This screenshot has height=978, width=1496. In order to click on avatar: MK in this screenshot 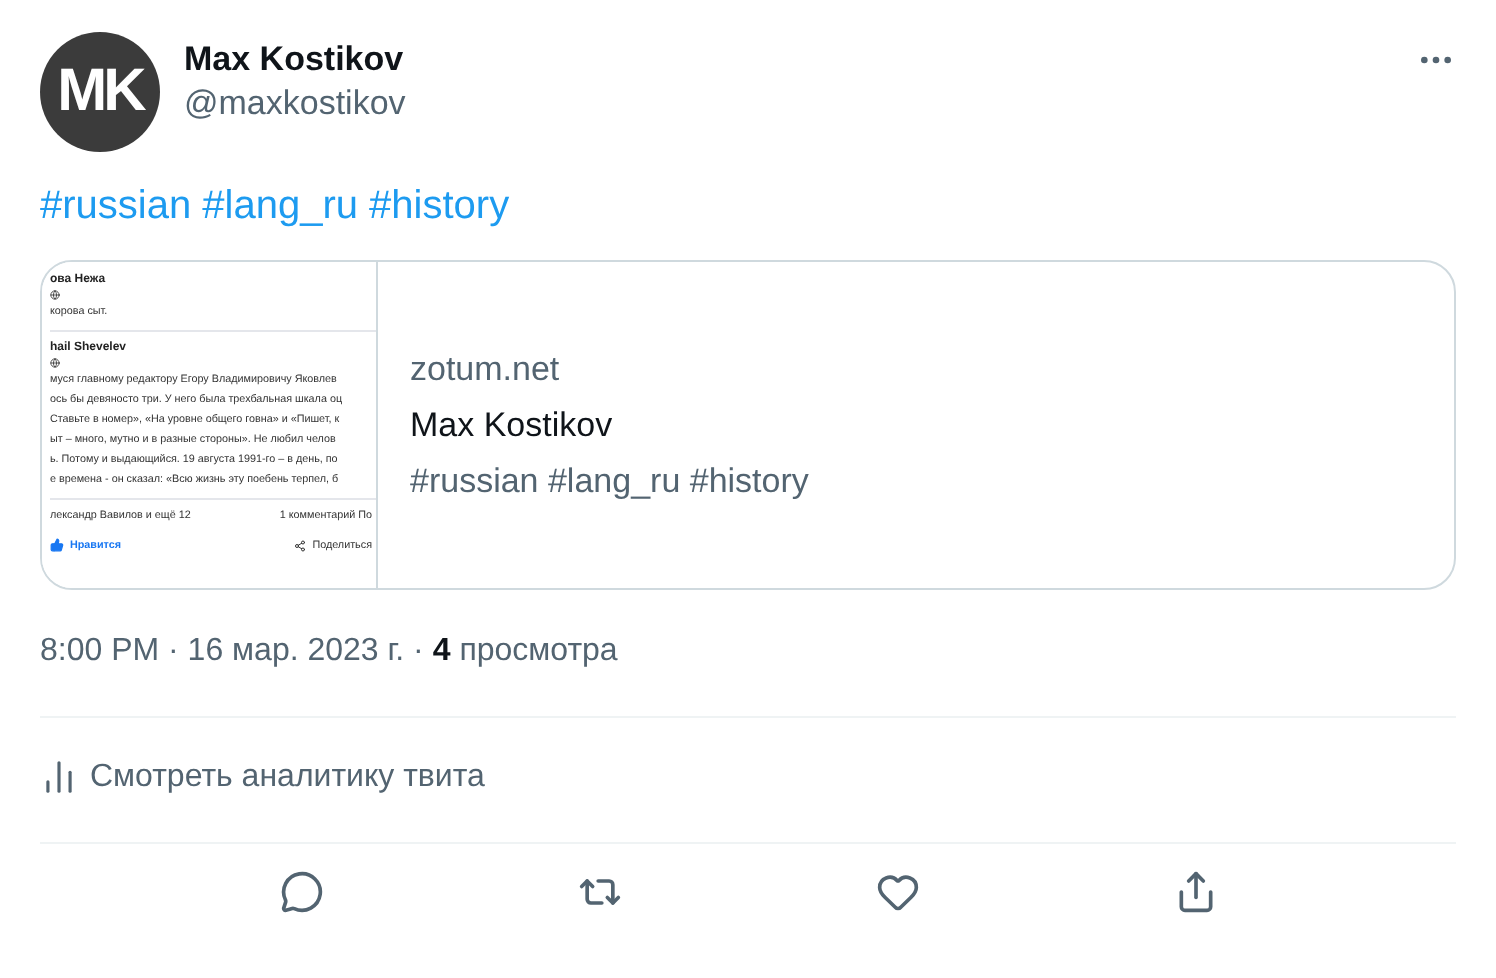, I will do `click(100, 92)`.